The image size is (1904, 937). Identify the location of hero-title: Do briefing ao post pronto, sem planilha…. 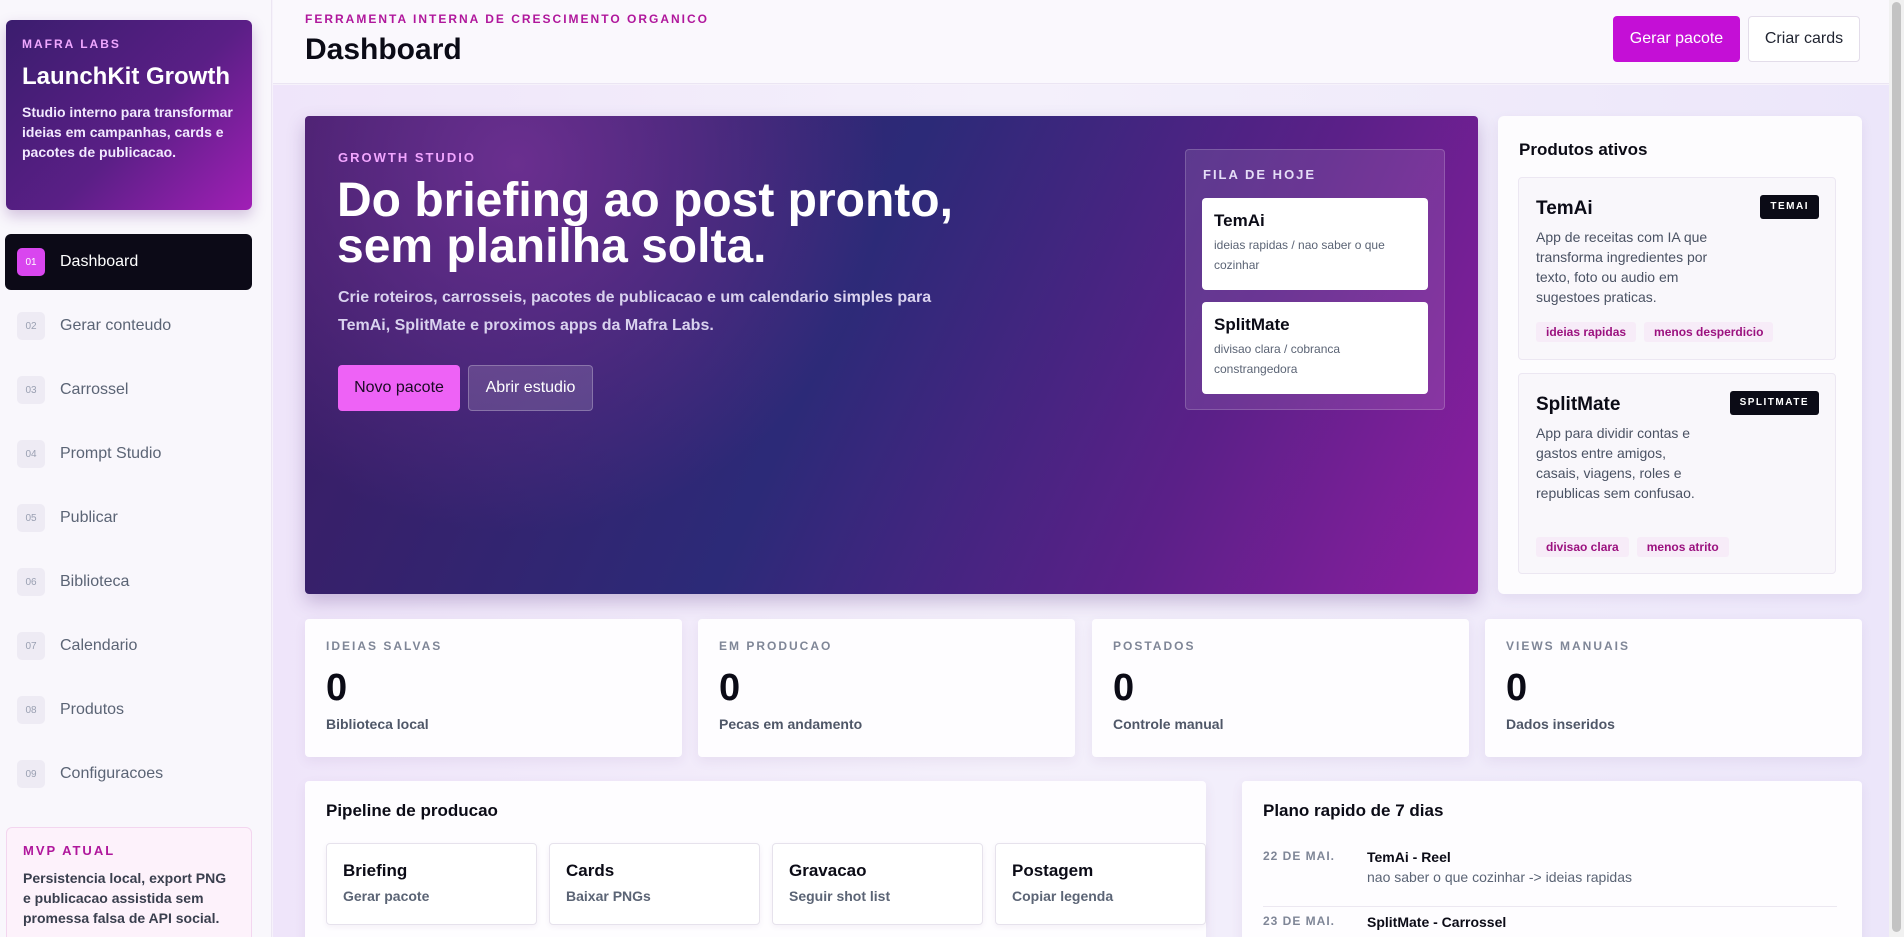
(645, 223).